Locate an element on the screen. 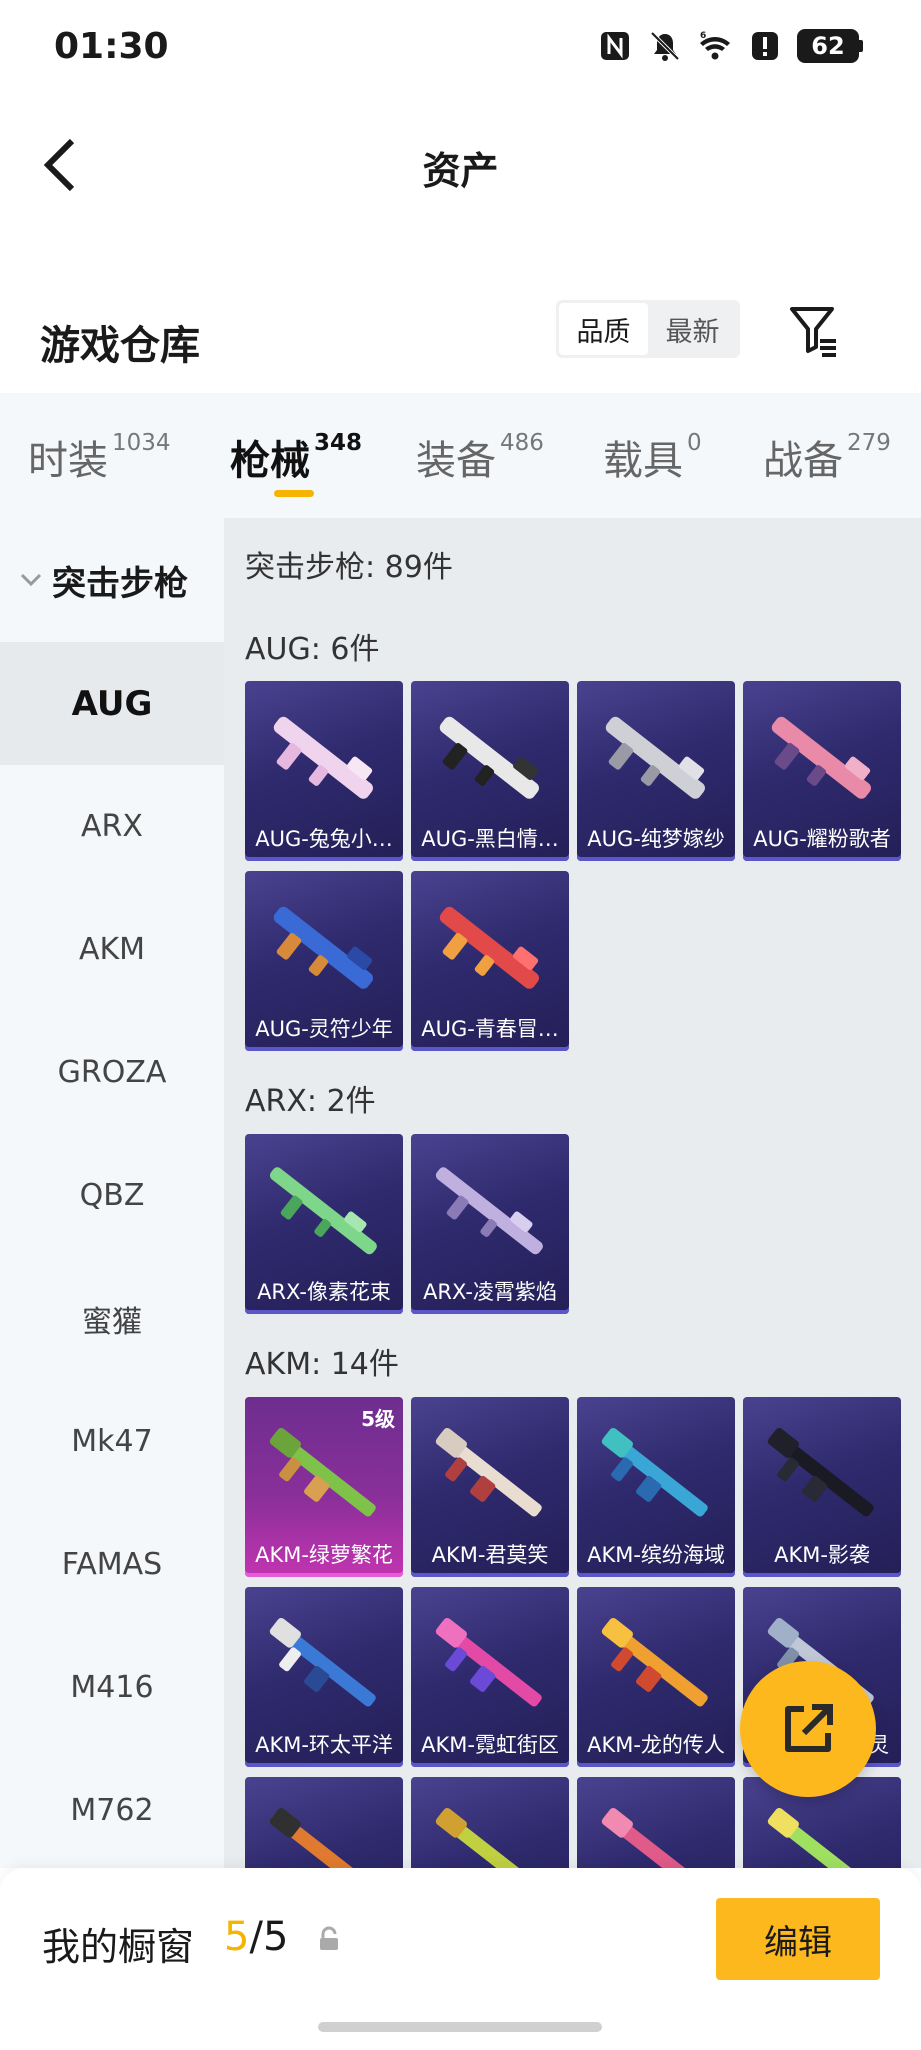 The image size is (921, 2050). filter-icon is located at coordinates (813, 332).